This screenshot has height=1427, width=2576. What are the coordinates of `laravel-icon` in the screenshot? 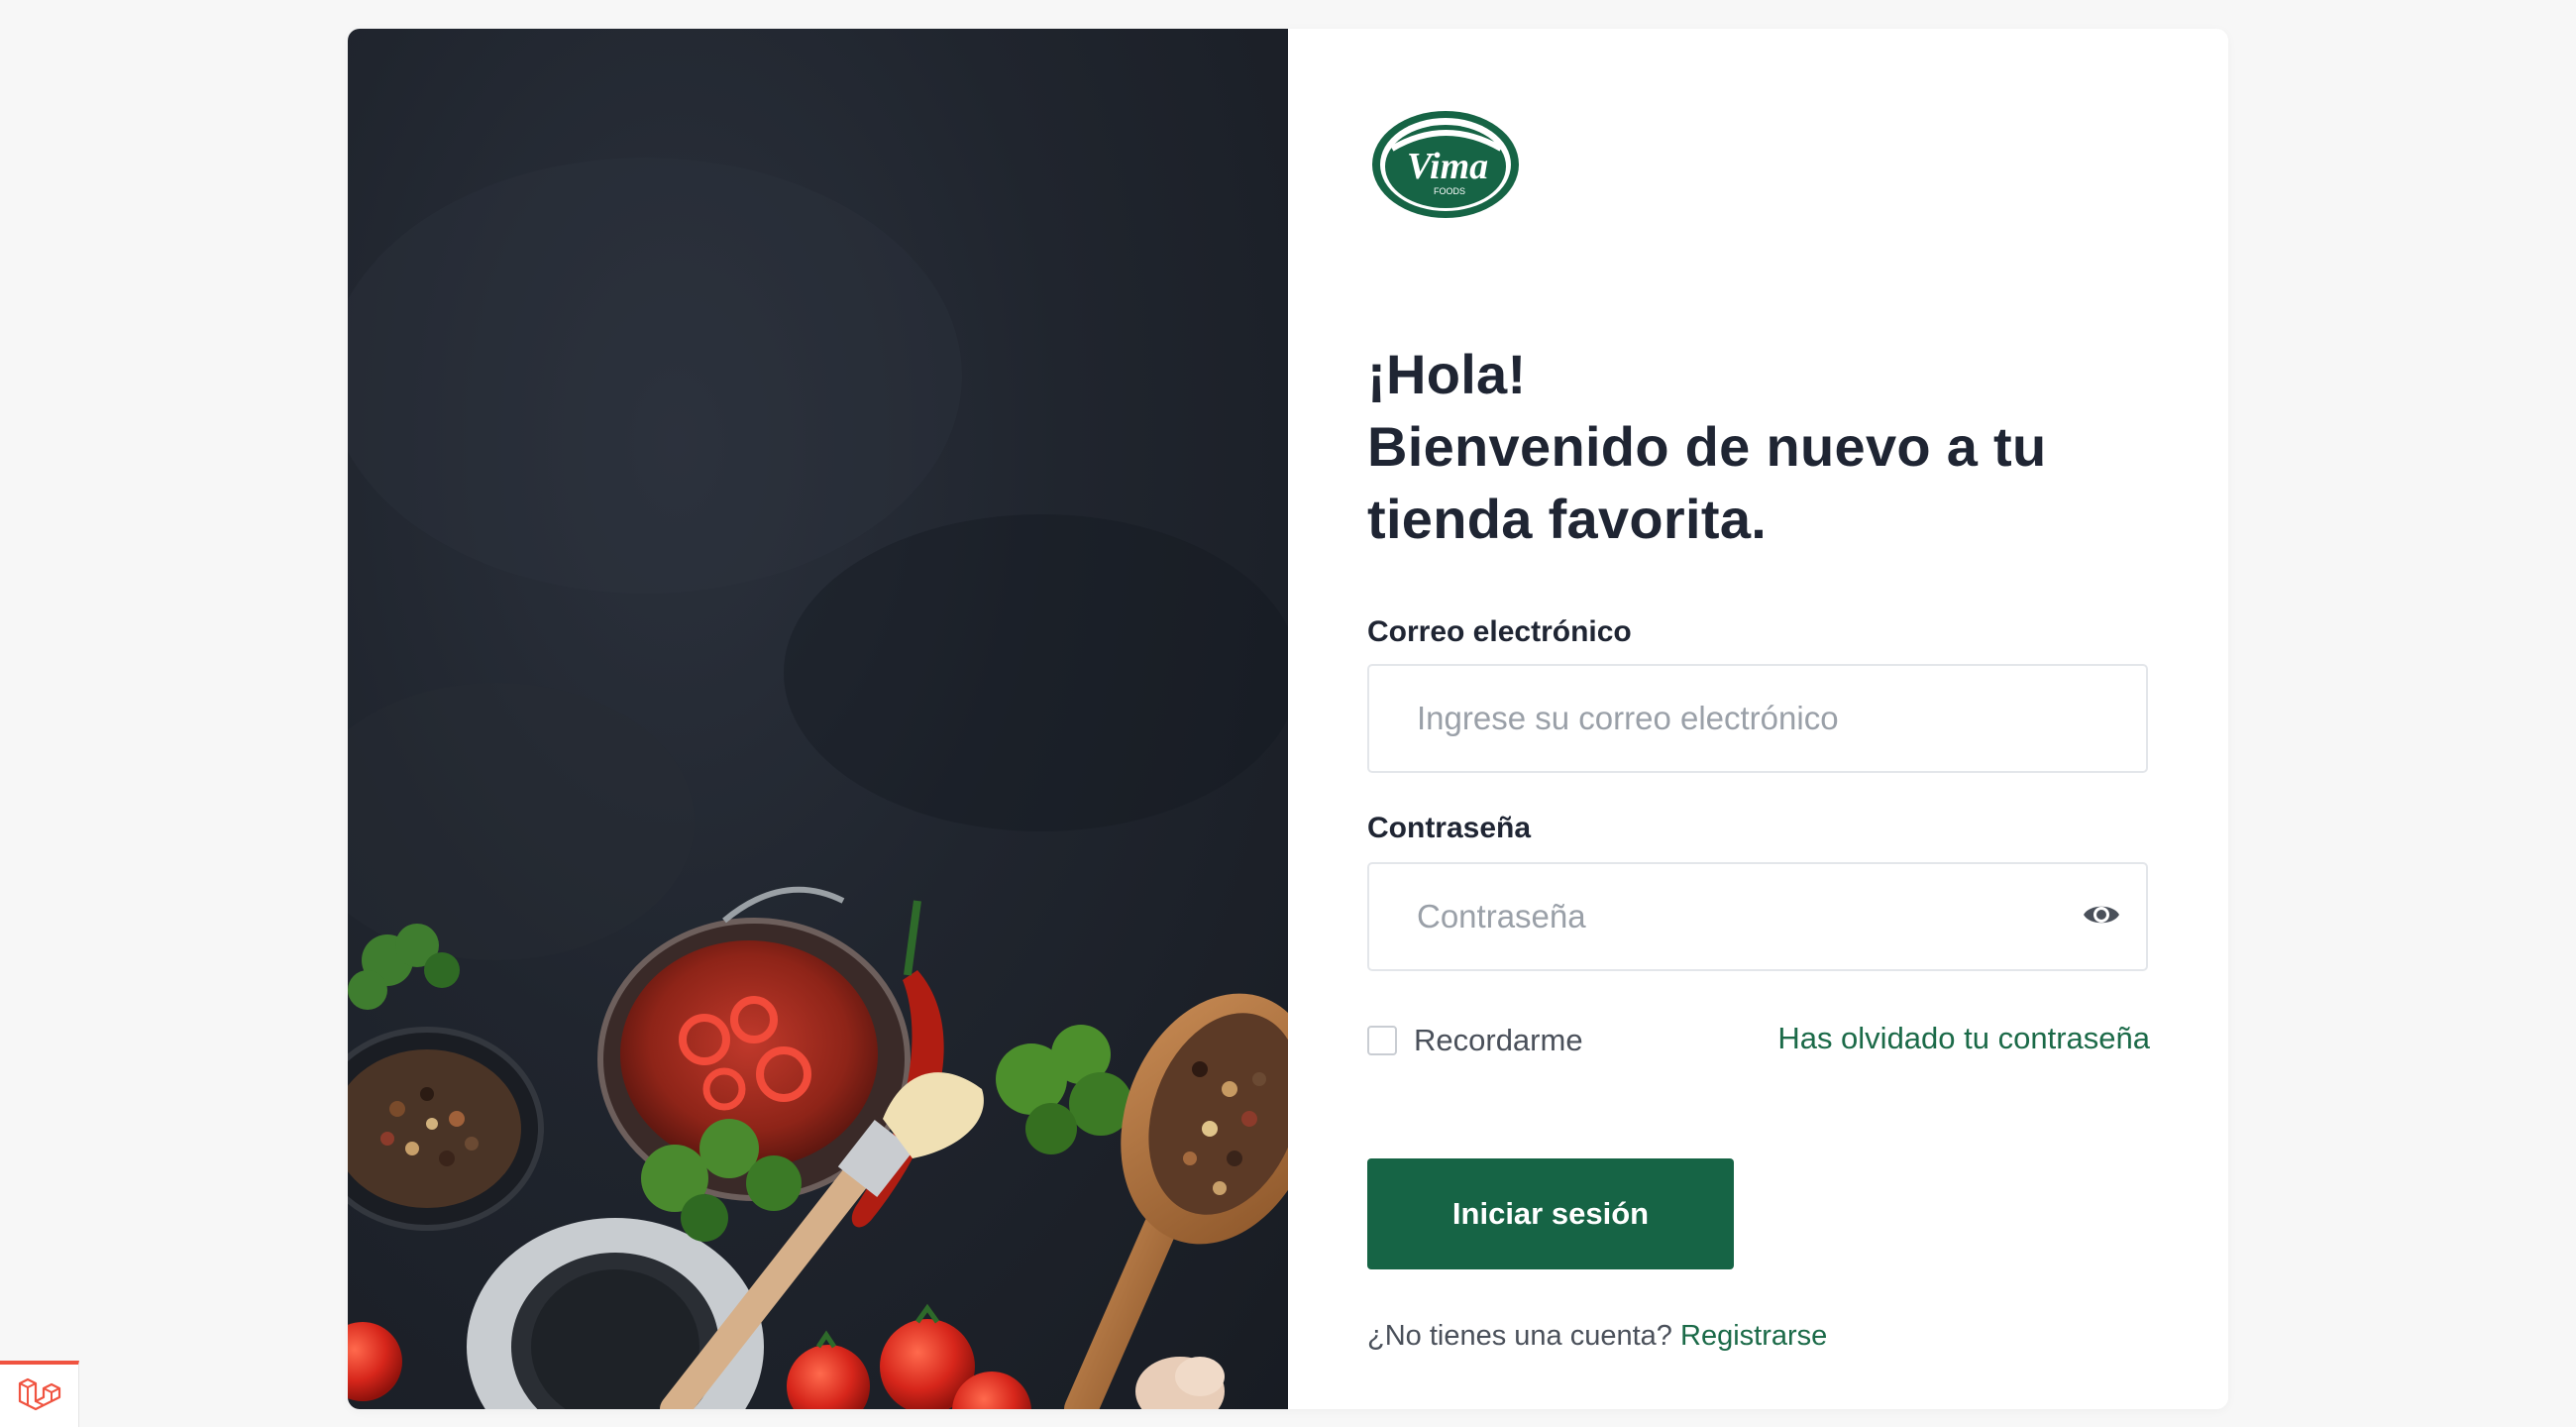 It's located at (39, 1393).